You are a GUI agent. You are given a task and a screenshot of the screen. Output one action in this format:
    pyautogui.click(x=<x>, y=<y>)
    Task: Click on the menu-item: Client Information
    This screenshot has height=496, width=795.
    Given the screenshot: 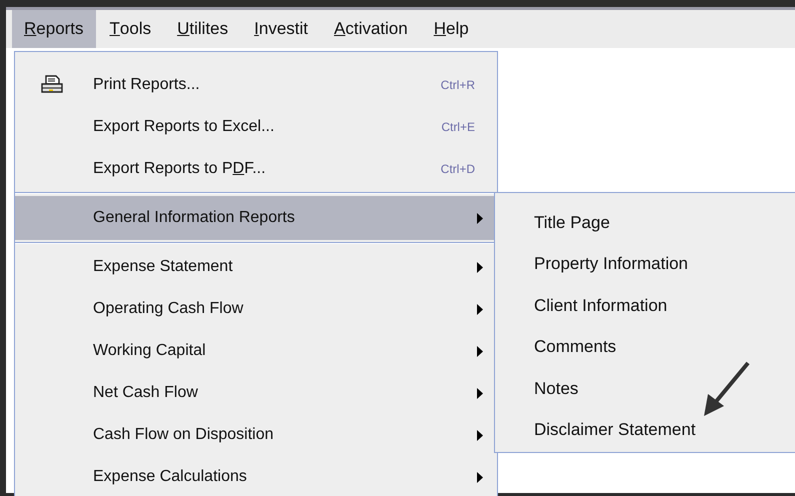 What is the action you would take?
    pyautogui.click(x=645, y=305)
    